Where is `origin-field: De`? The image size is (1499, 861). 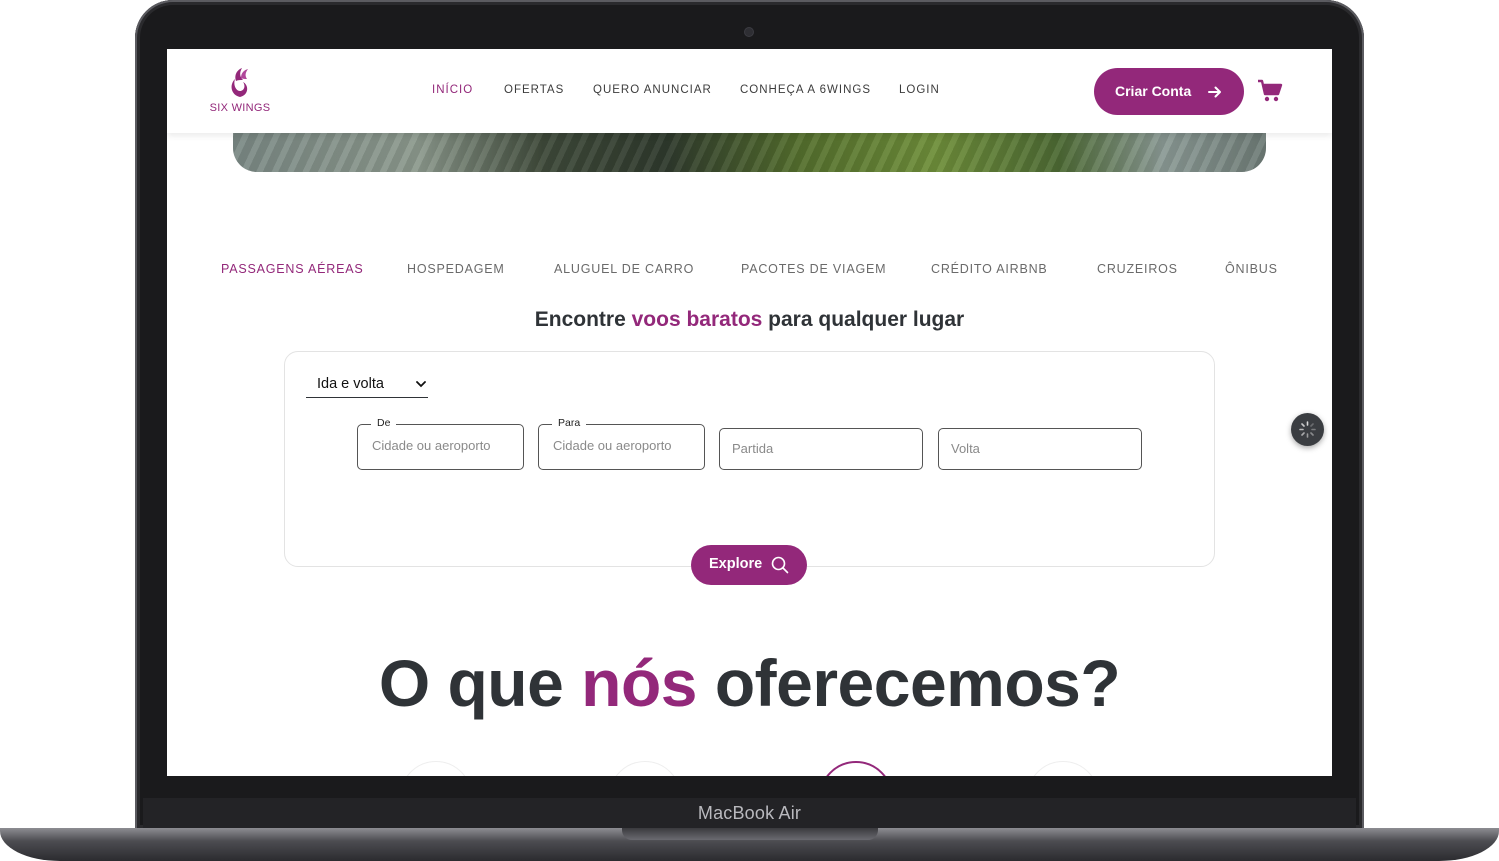
origin-field: De is located at coordinates (440, 443).